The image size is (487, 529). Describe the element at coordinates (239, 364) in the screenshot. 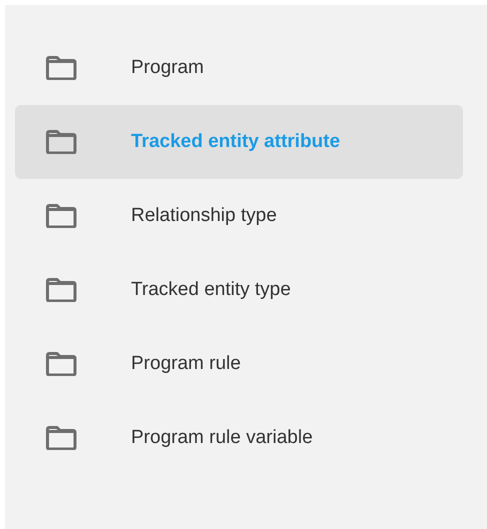

I see `sidebar-item: Program rule` at that location.